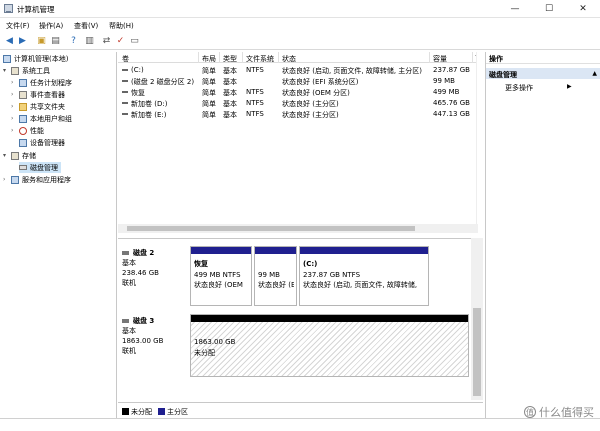 The height and width of the screenshot is (431, 600). Describe the element at coordinates (73, 41) in the screenshot. I see `help-icon: ?` at that location.